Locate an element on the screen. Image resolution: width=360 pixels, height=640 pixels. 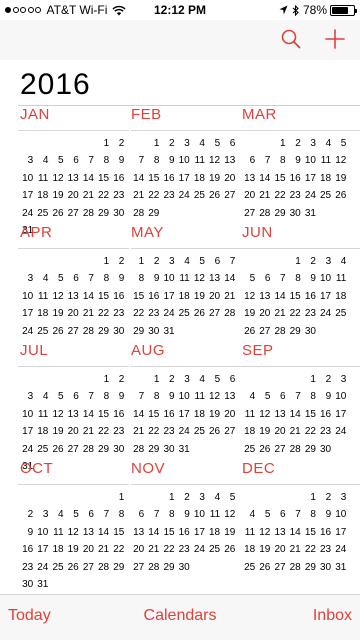
add-event-button is located at coordinates (335, 39).